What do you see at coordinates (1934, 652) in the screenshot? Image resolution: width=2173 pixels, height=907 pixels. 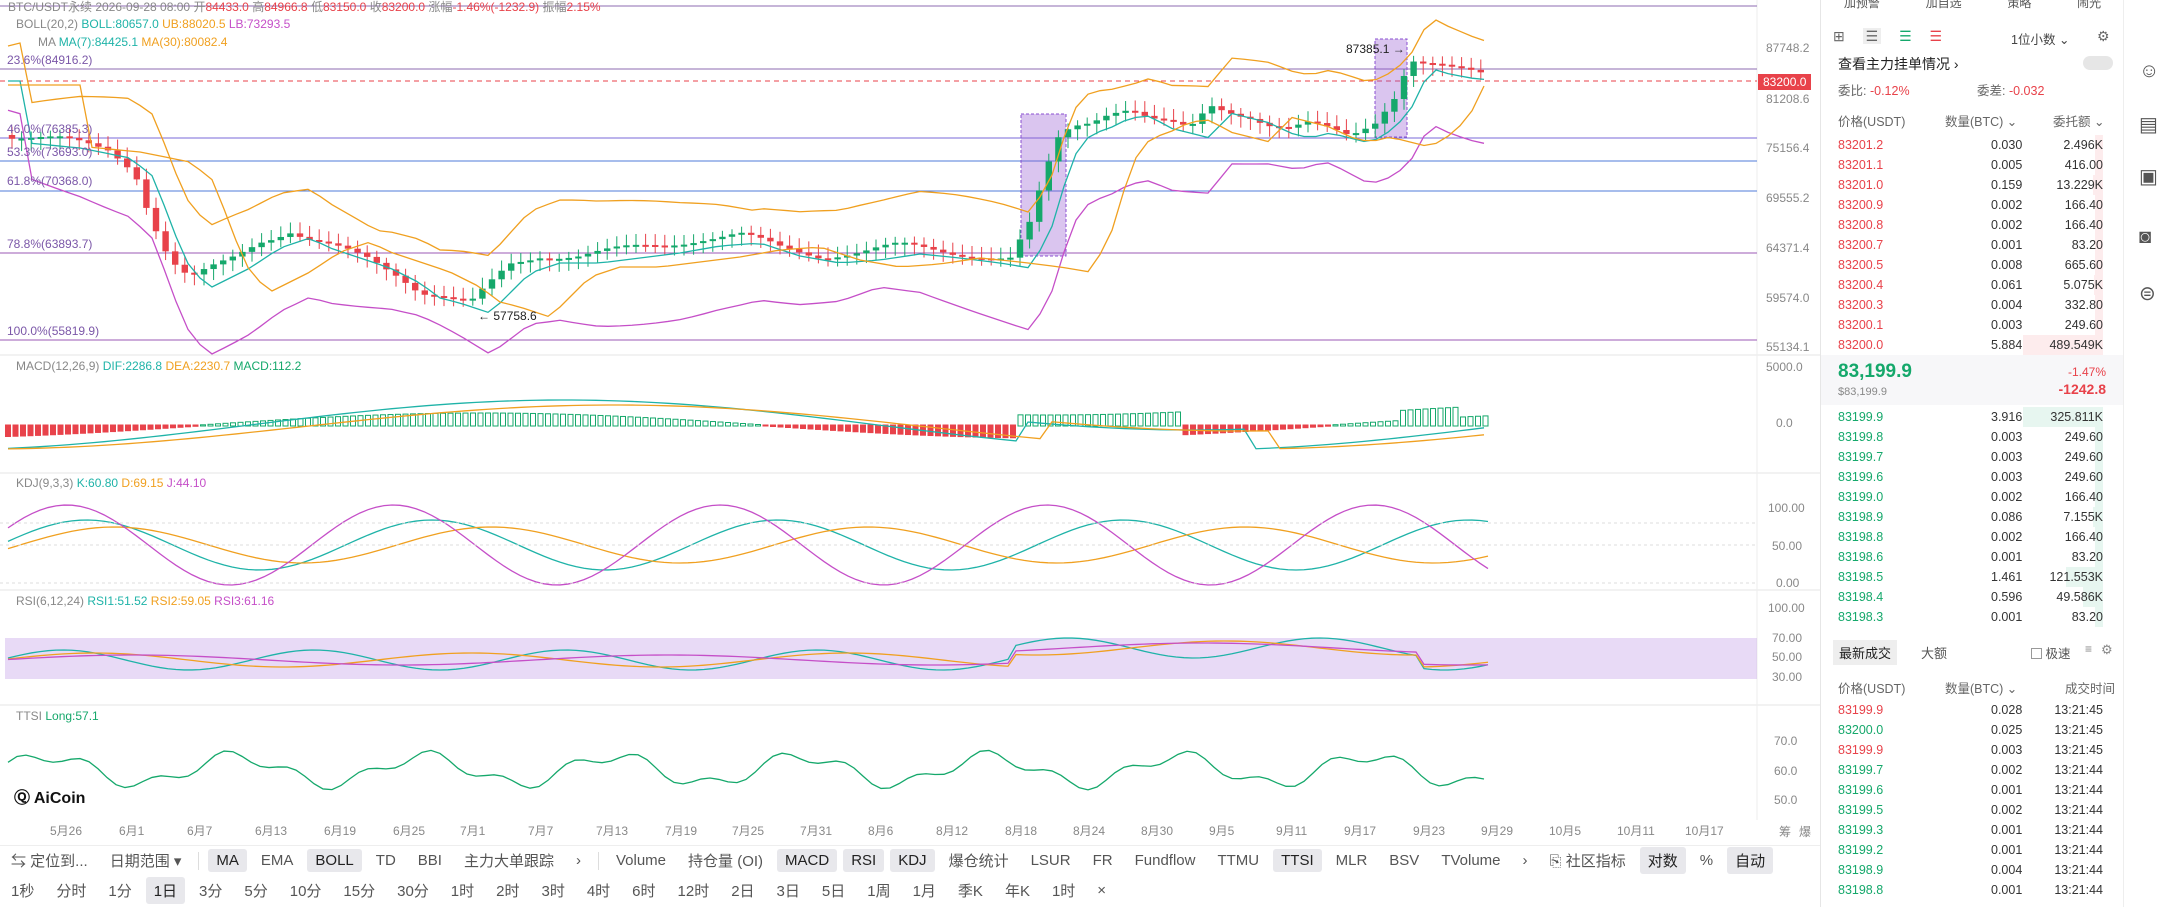 I see `tab-large-trades: 大额` at bounding box center [1934, 652].